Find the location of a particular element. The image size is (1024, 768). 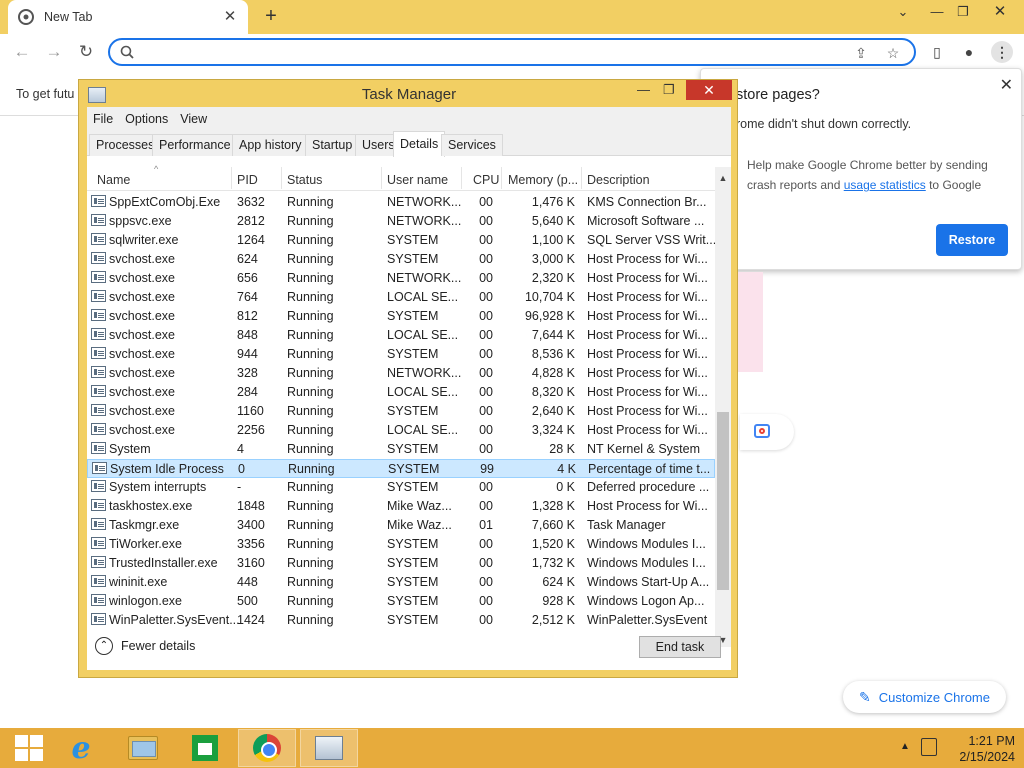

customize-chrome-button: ✎ Customize Chrome is located at coordinates (924, 697).